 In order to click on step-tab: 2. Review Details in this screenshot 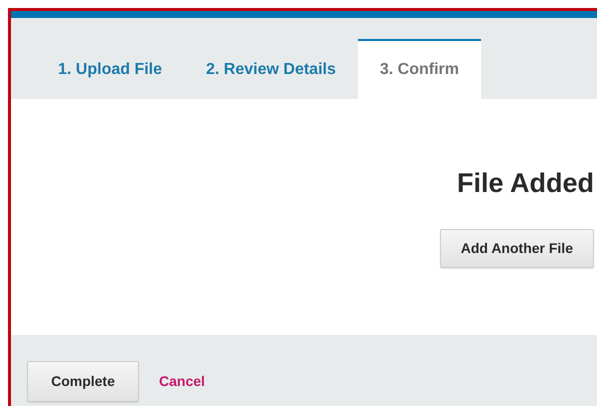, I will do `click(271, 69)`.